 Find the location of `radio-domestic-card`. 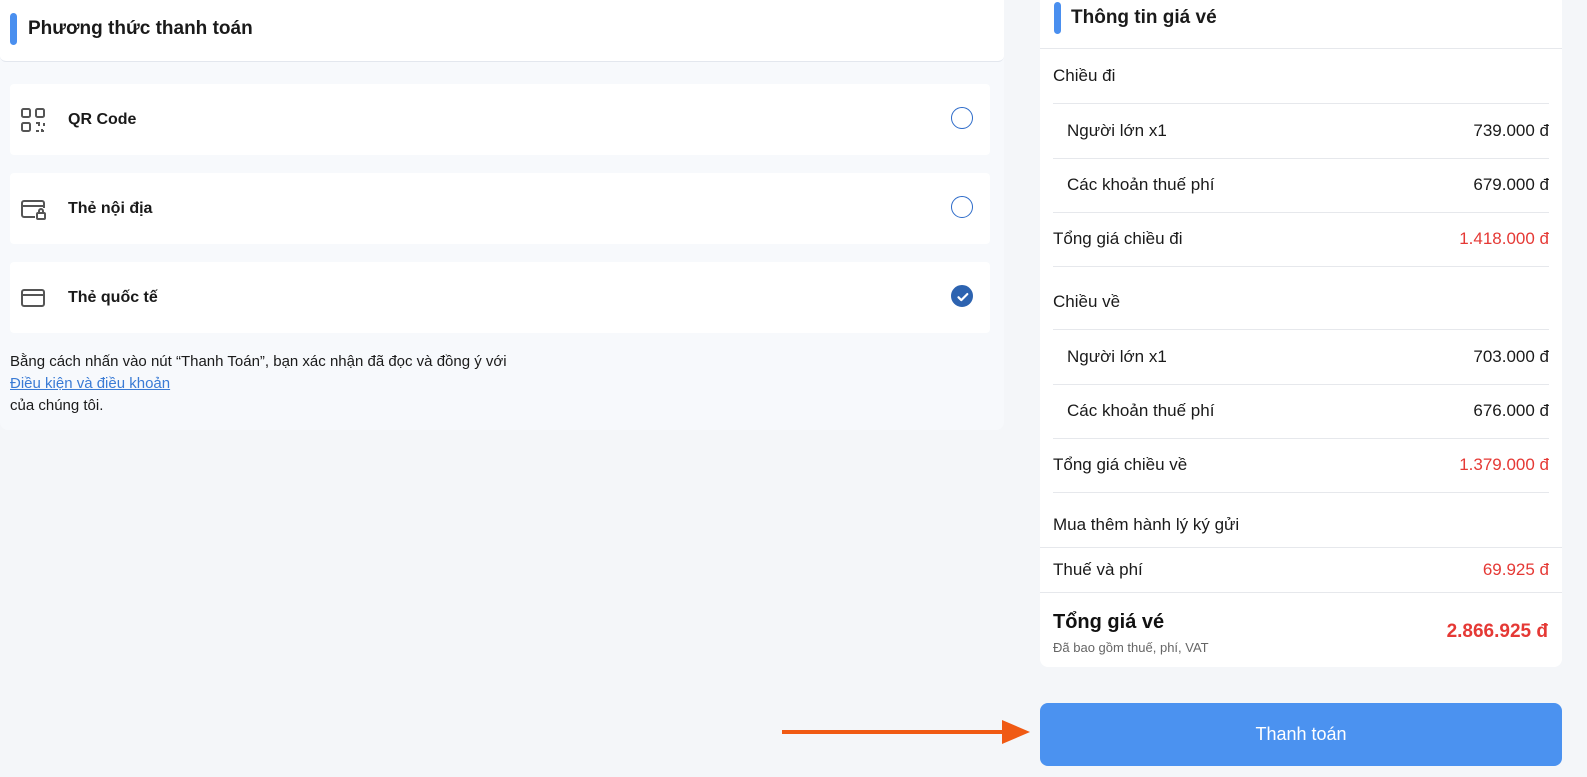

radio-domestic-card is located at coordinates (962, 207).